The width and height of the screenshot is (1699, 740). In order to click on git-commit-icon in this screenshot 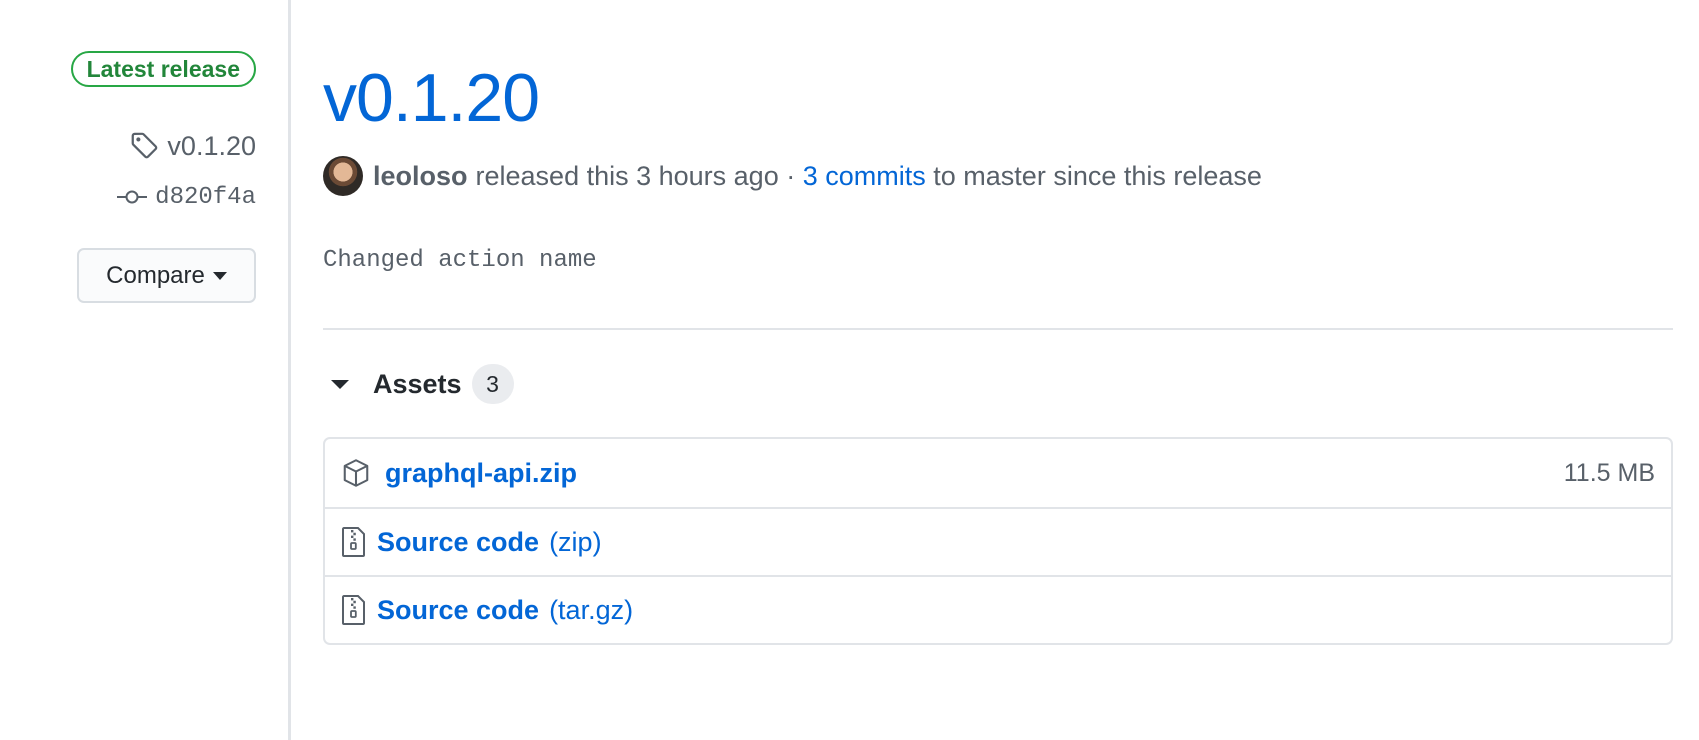, I will do `click(132, 197)`.